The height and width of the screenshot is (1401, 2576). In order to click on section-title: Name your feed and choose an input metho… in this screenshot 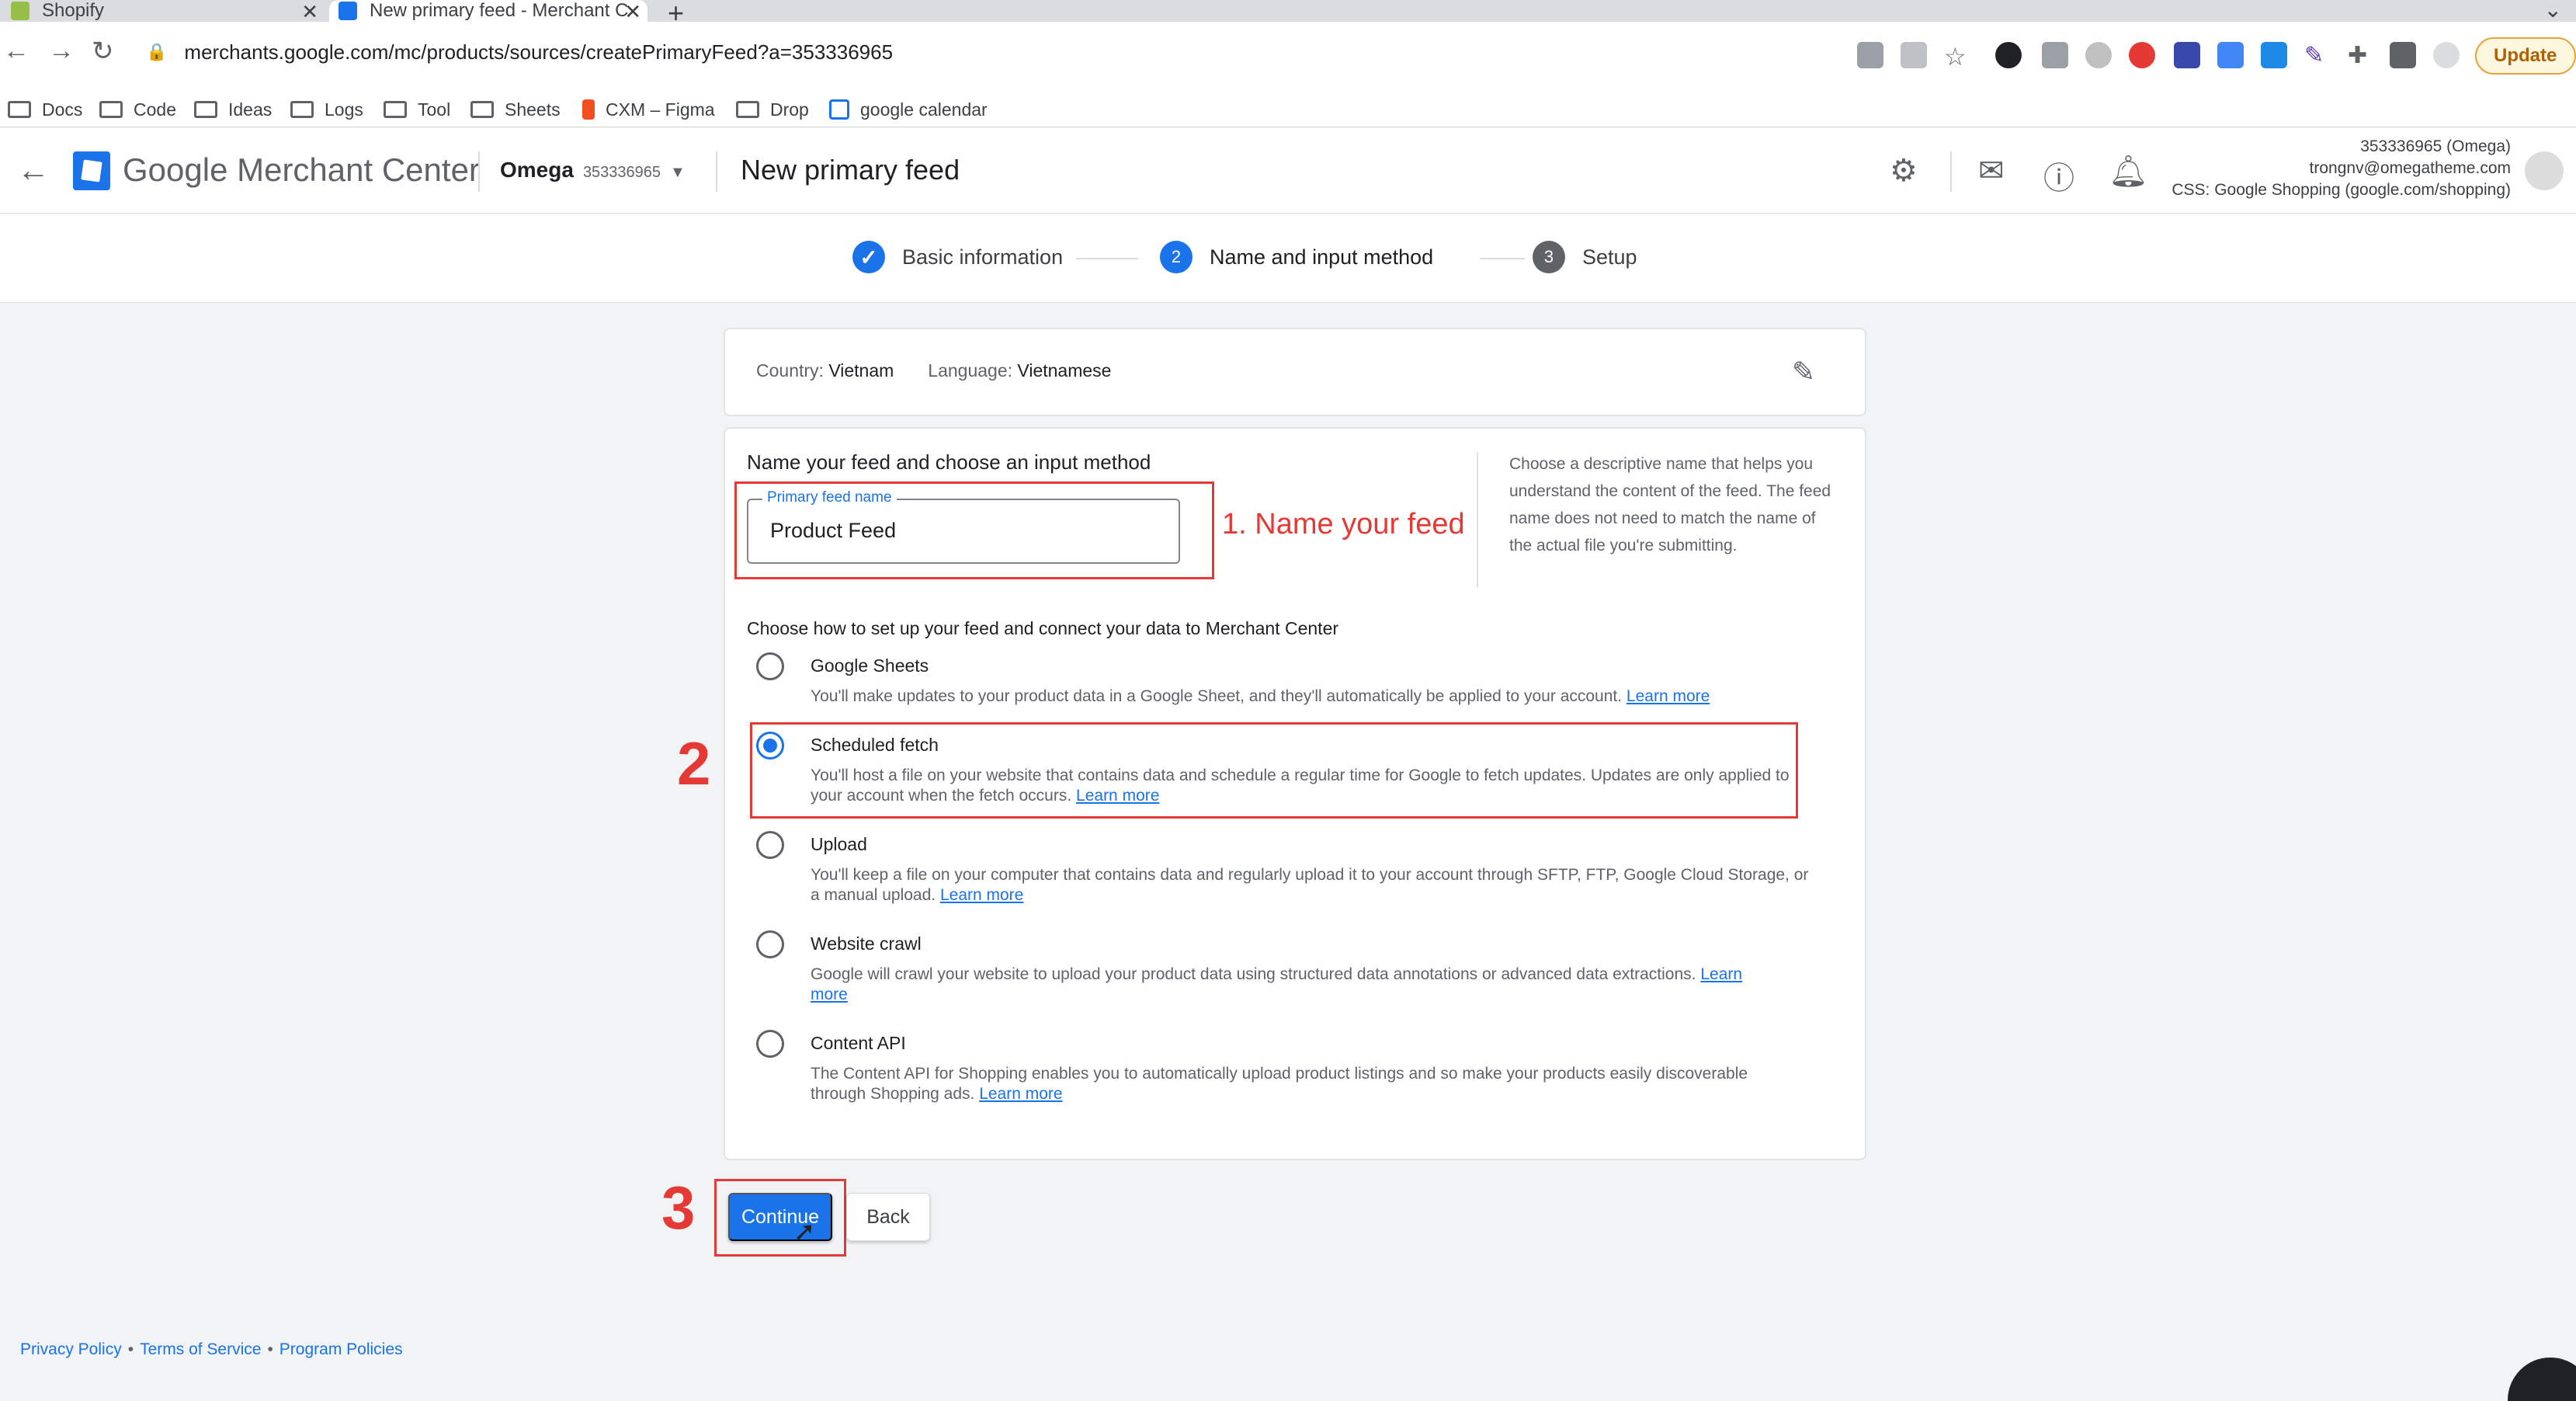, I will do `click(949, 462)`.